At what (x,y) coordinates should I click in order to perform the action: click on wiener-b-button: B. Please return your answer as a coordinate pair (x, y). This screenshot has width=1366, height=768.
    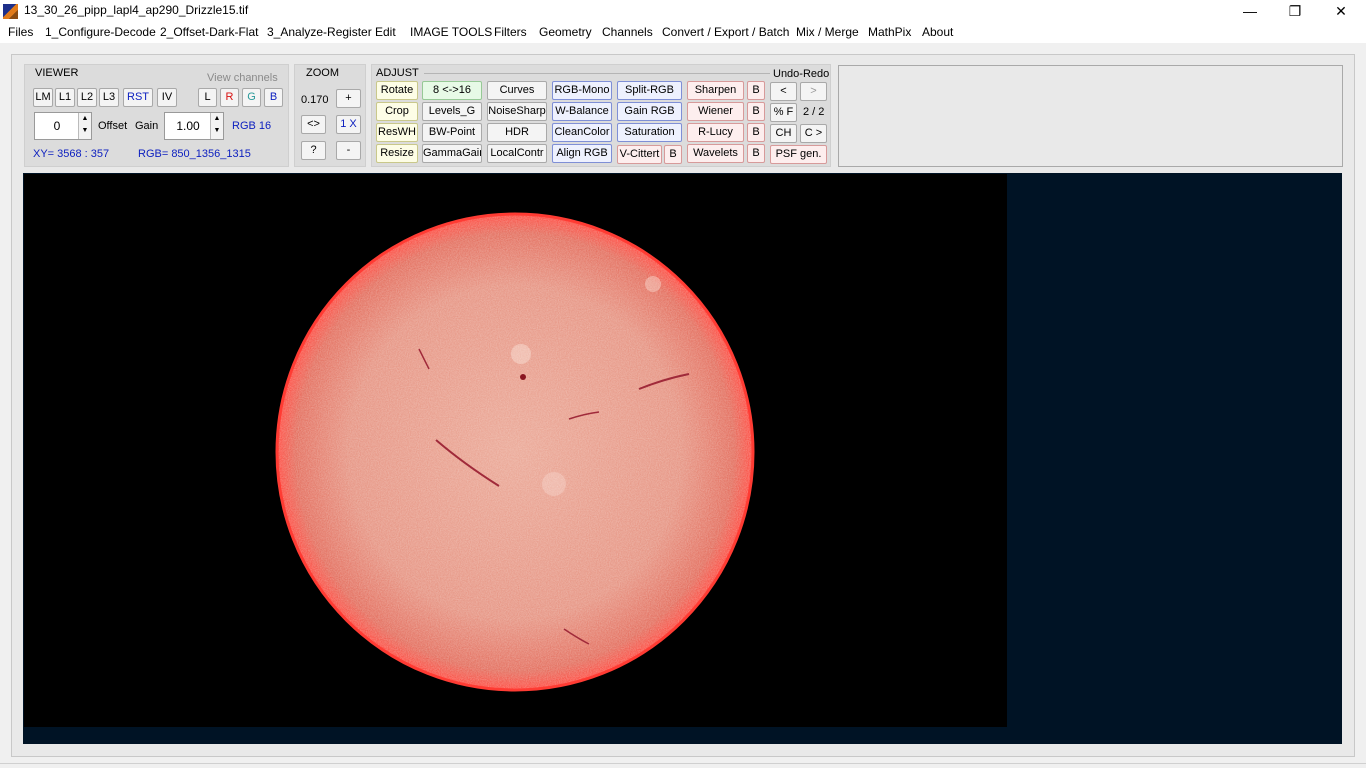
    Looking at the image, I should click on (756, 111).